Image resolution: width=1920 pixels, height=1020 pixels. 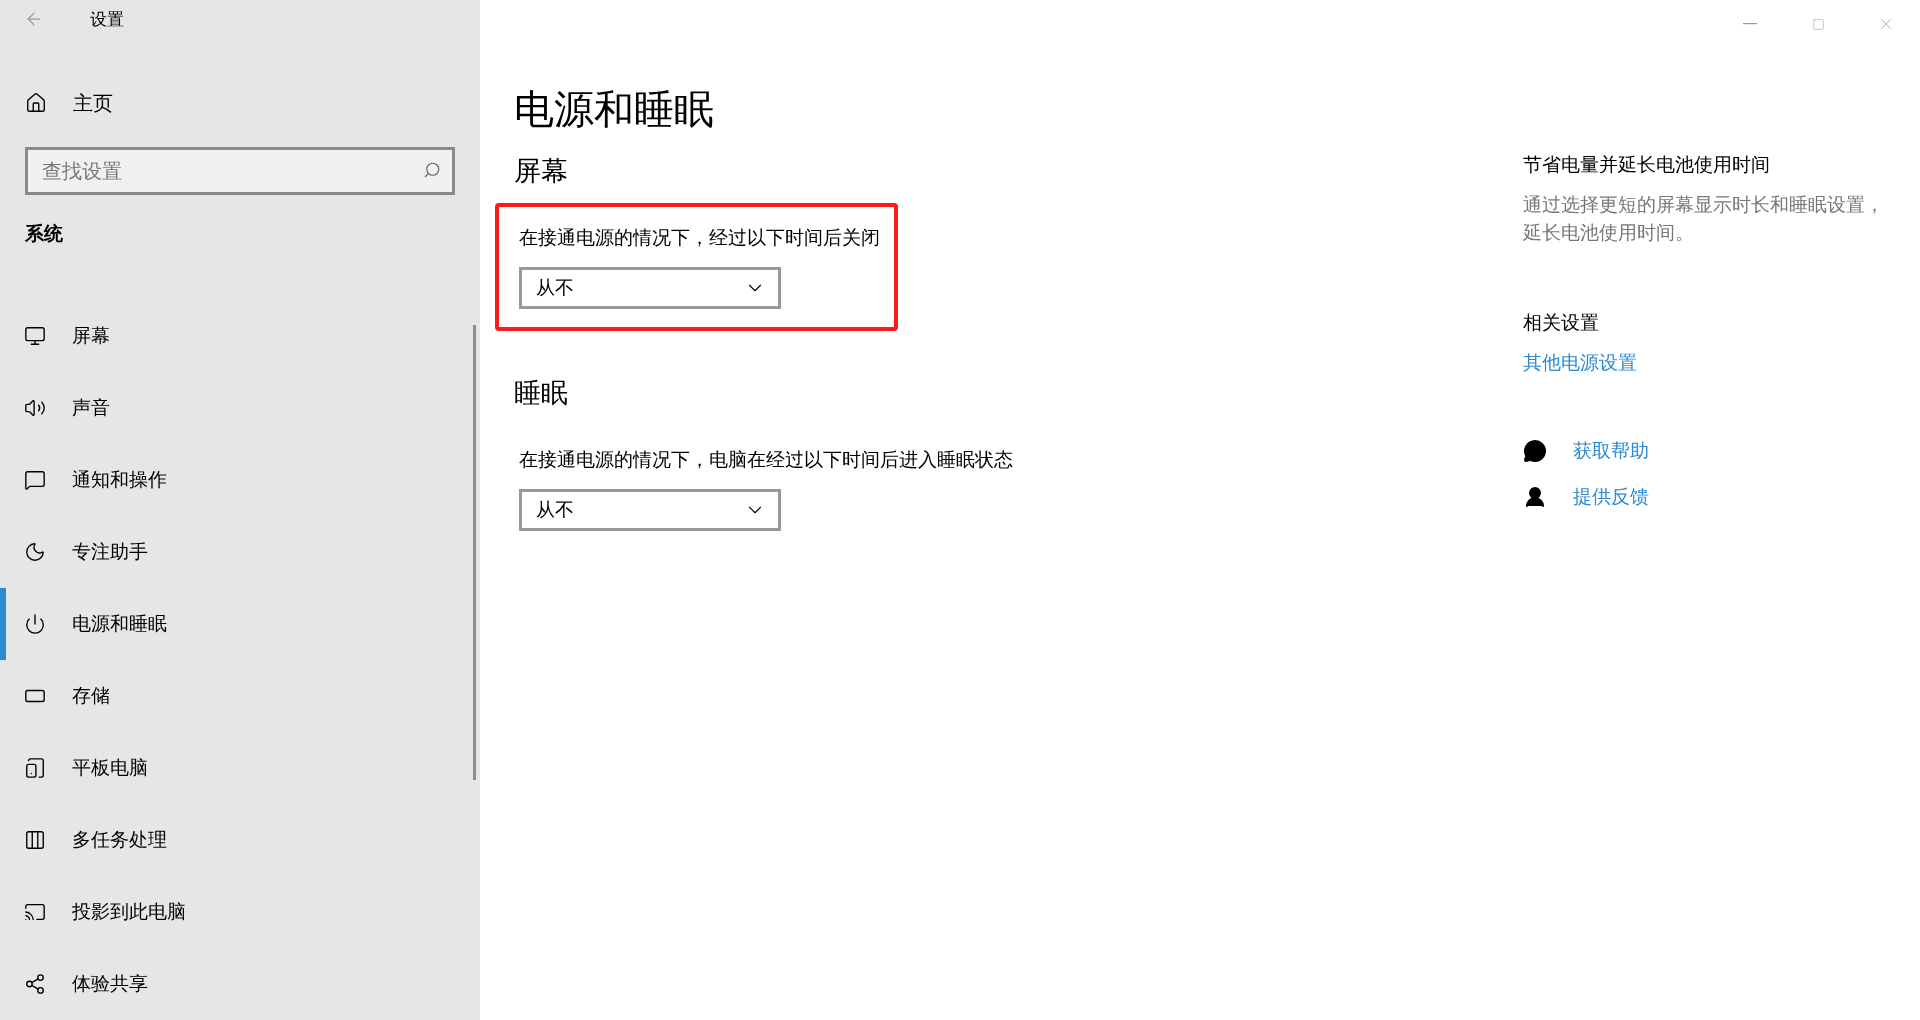 What do you see at coordinates (1535, 451) in the screenshot?
I see `help-bubble-icon` at bounding box center [1535, 451].